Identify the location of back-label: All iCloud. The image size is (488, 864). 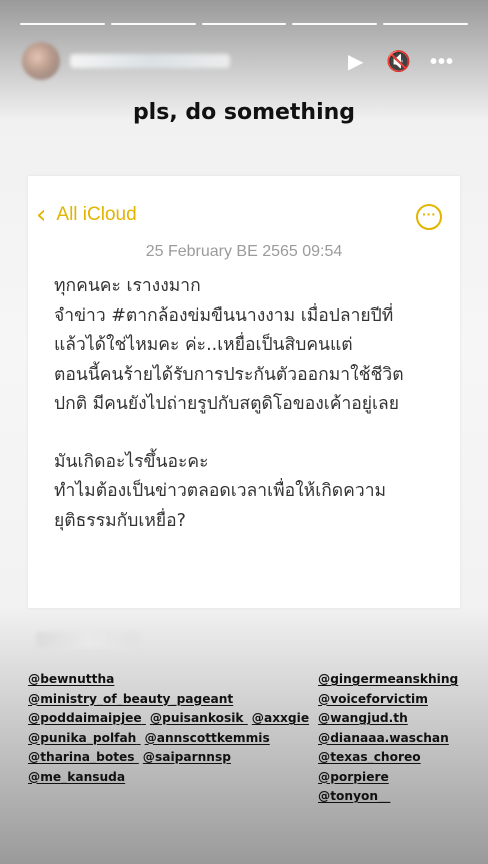
(96, 214).